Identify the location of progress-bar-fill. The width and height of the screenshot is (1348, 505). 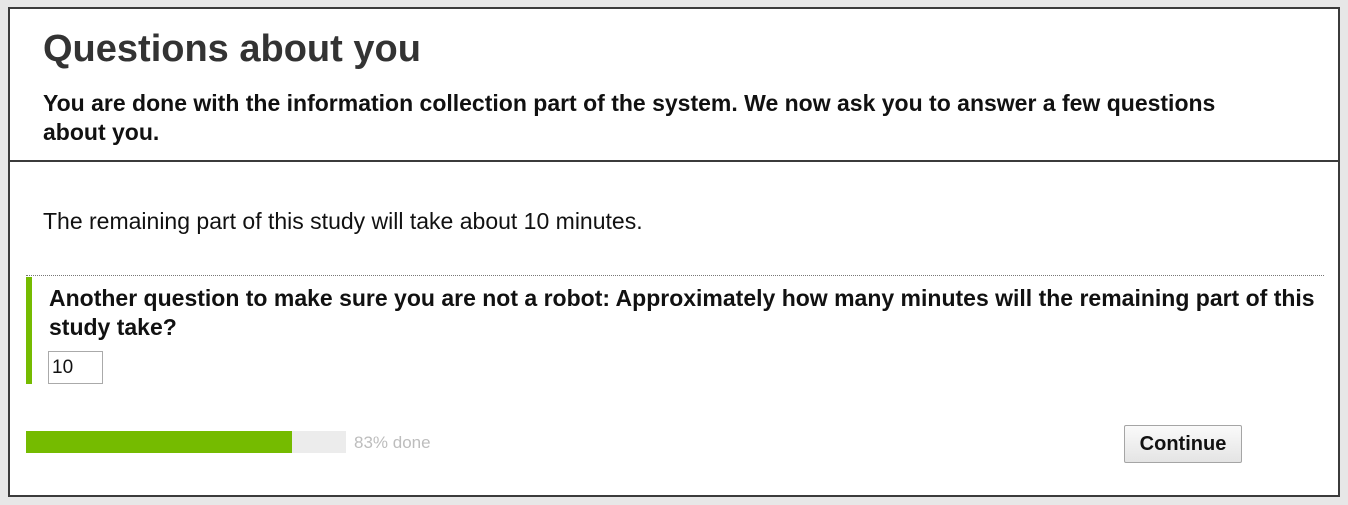
(159, 442).